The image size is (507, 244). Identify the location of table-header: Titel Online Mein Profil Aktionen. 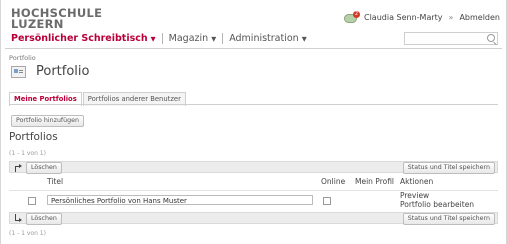
(253, 183).